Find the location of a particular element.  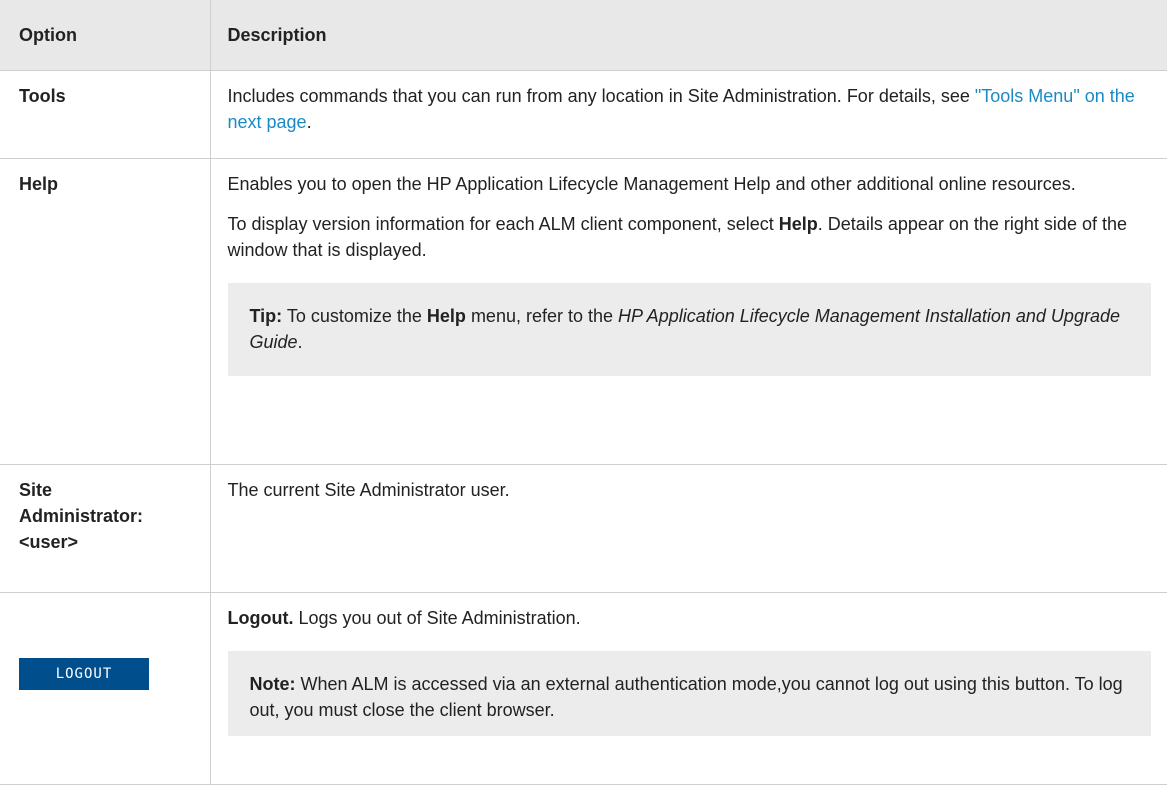

help-p2-bold: Help is located at coordinates (798, 223).